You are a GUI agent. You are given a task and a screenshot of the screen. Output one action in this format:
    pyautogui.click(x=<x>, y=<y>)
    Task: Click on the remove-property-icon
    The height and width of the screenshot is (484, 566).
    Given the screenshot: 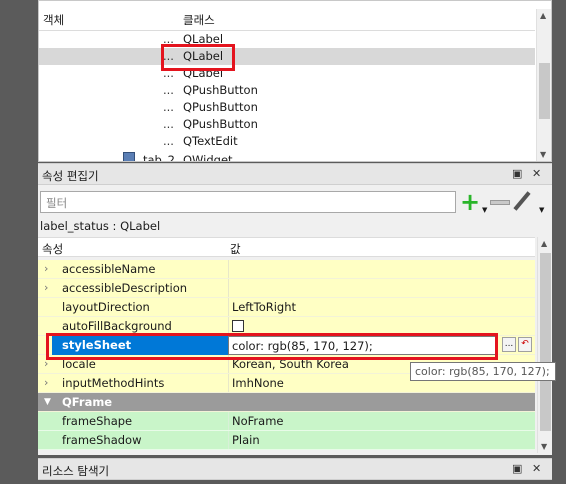 What is the action you would take?
    pyautogui.click(x=500, y=202)
    